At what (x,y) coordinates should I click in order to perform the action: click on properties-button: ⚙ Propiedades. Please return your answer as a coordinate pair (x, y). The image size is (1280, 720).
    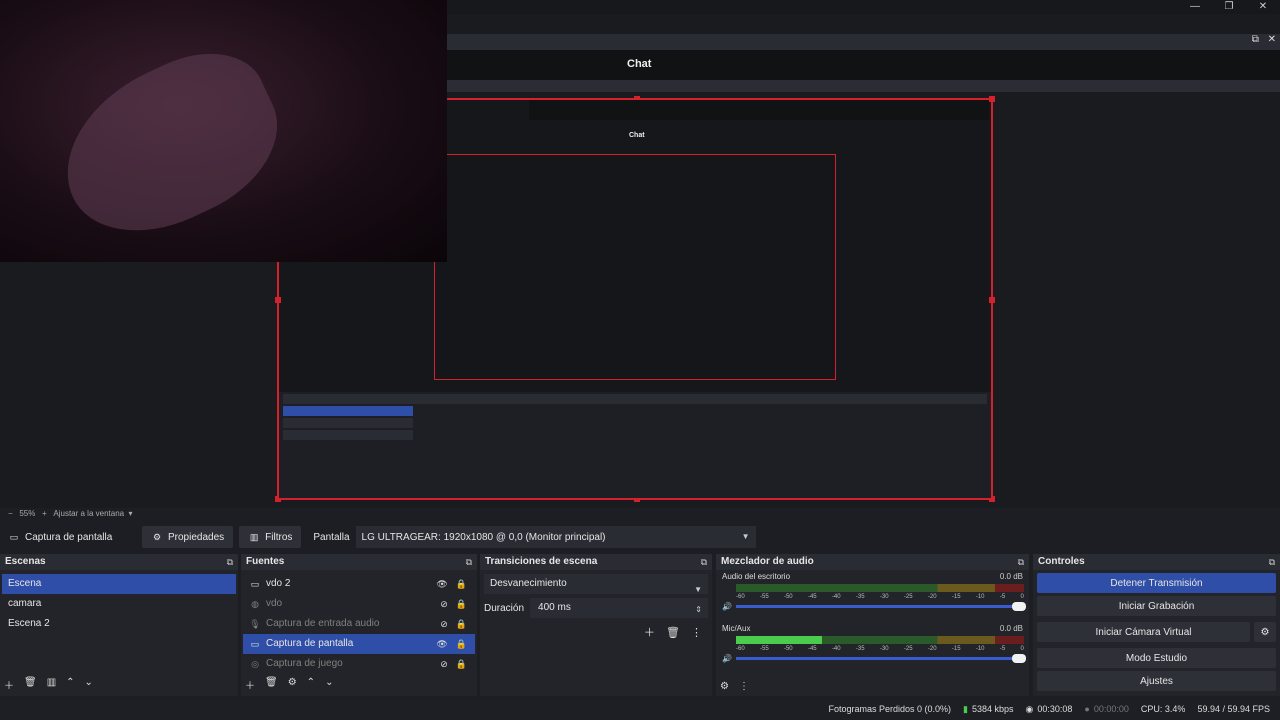
    Looking at the image, I should click on (188, 537).